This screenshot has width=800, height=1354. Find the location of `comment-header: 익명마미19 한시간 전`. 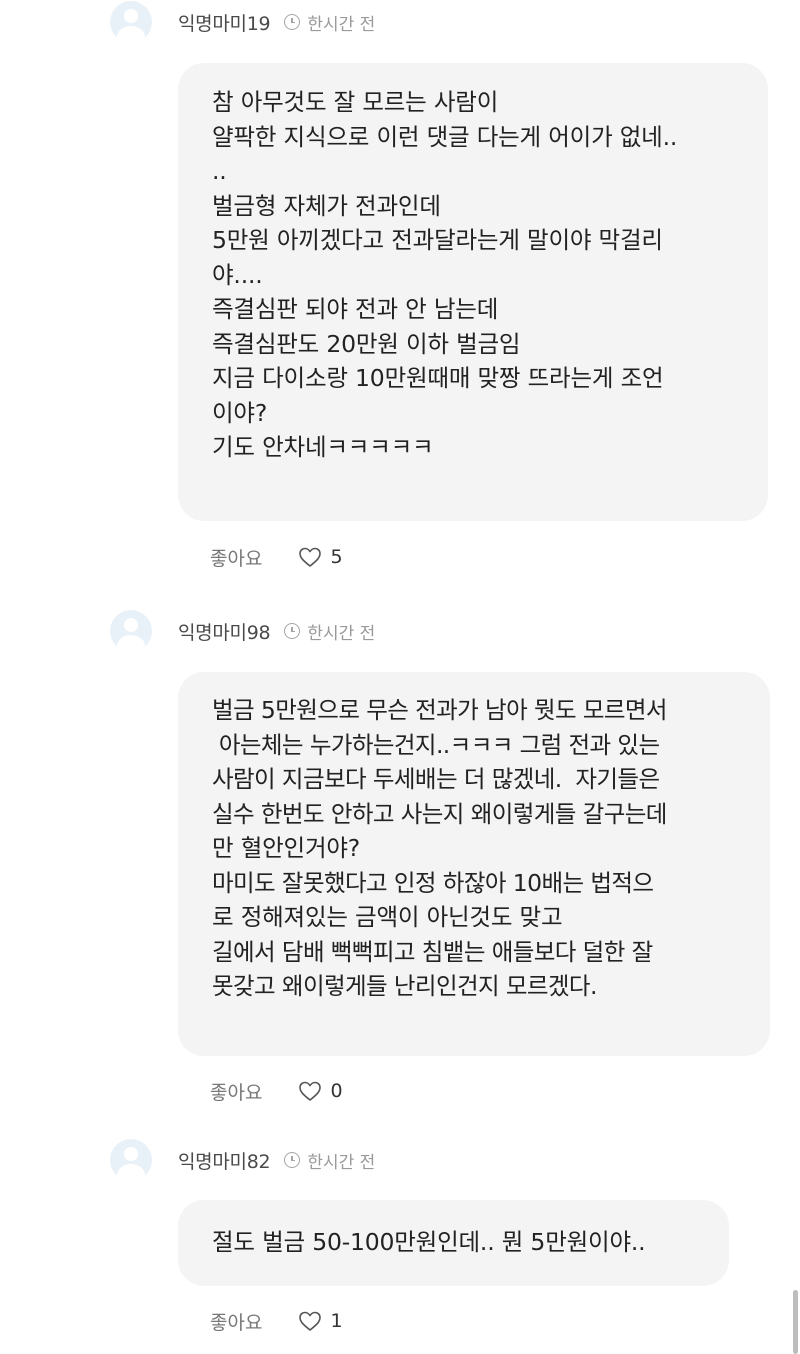

comment-header: 익명마미19 한시간 전 is located at coordinates (242, 22).